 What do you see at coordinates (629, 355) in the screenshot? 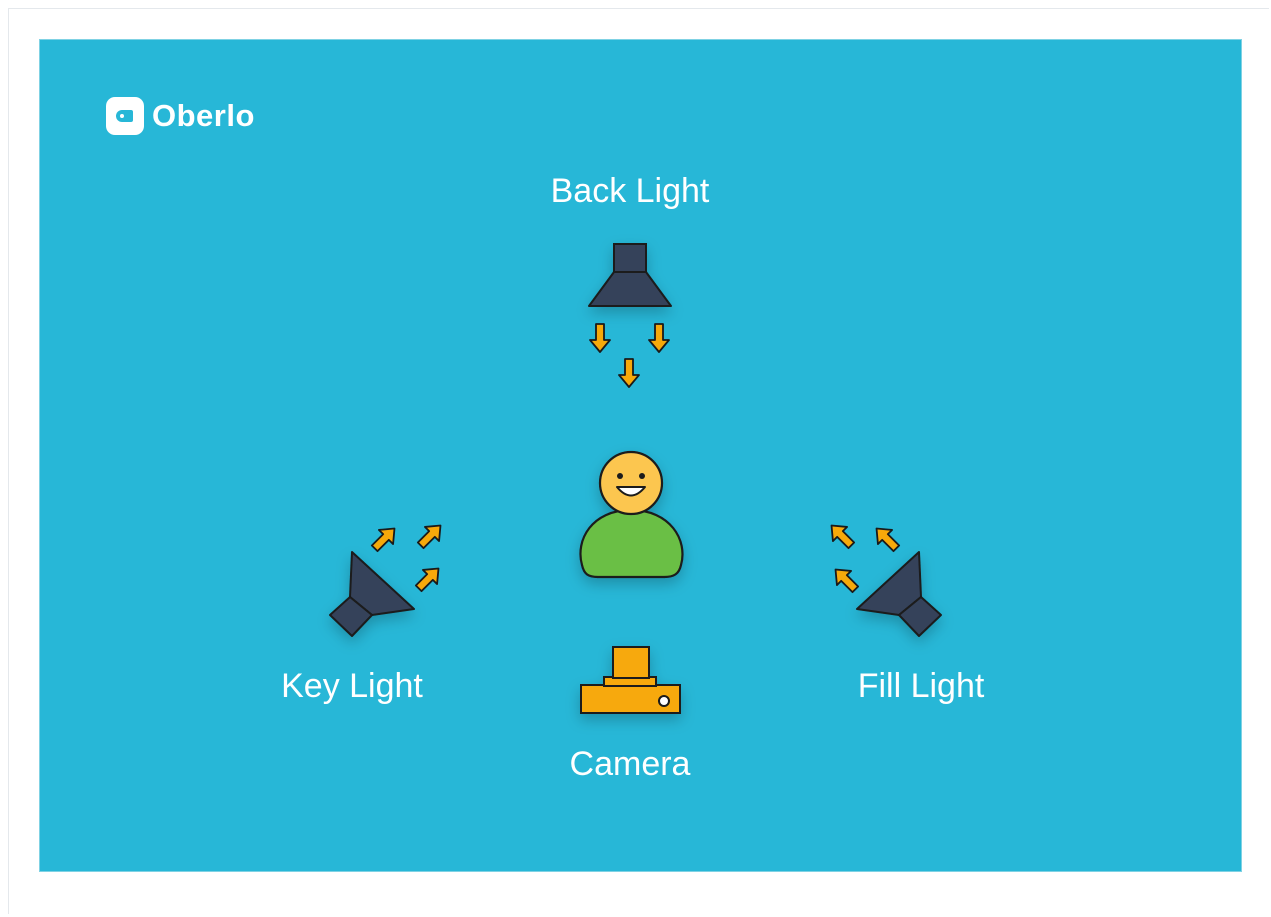
I see `back-light-arrows` at bounding box center [629, 355].